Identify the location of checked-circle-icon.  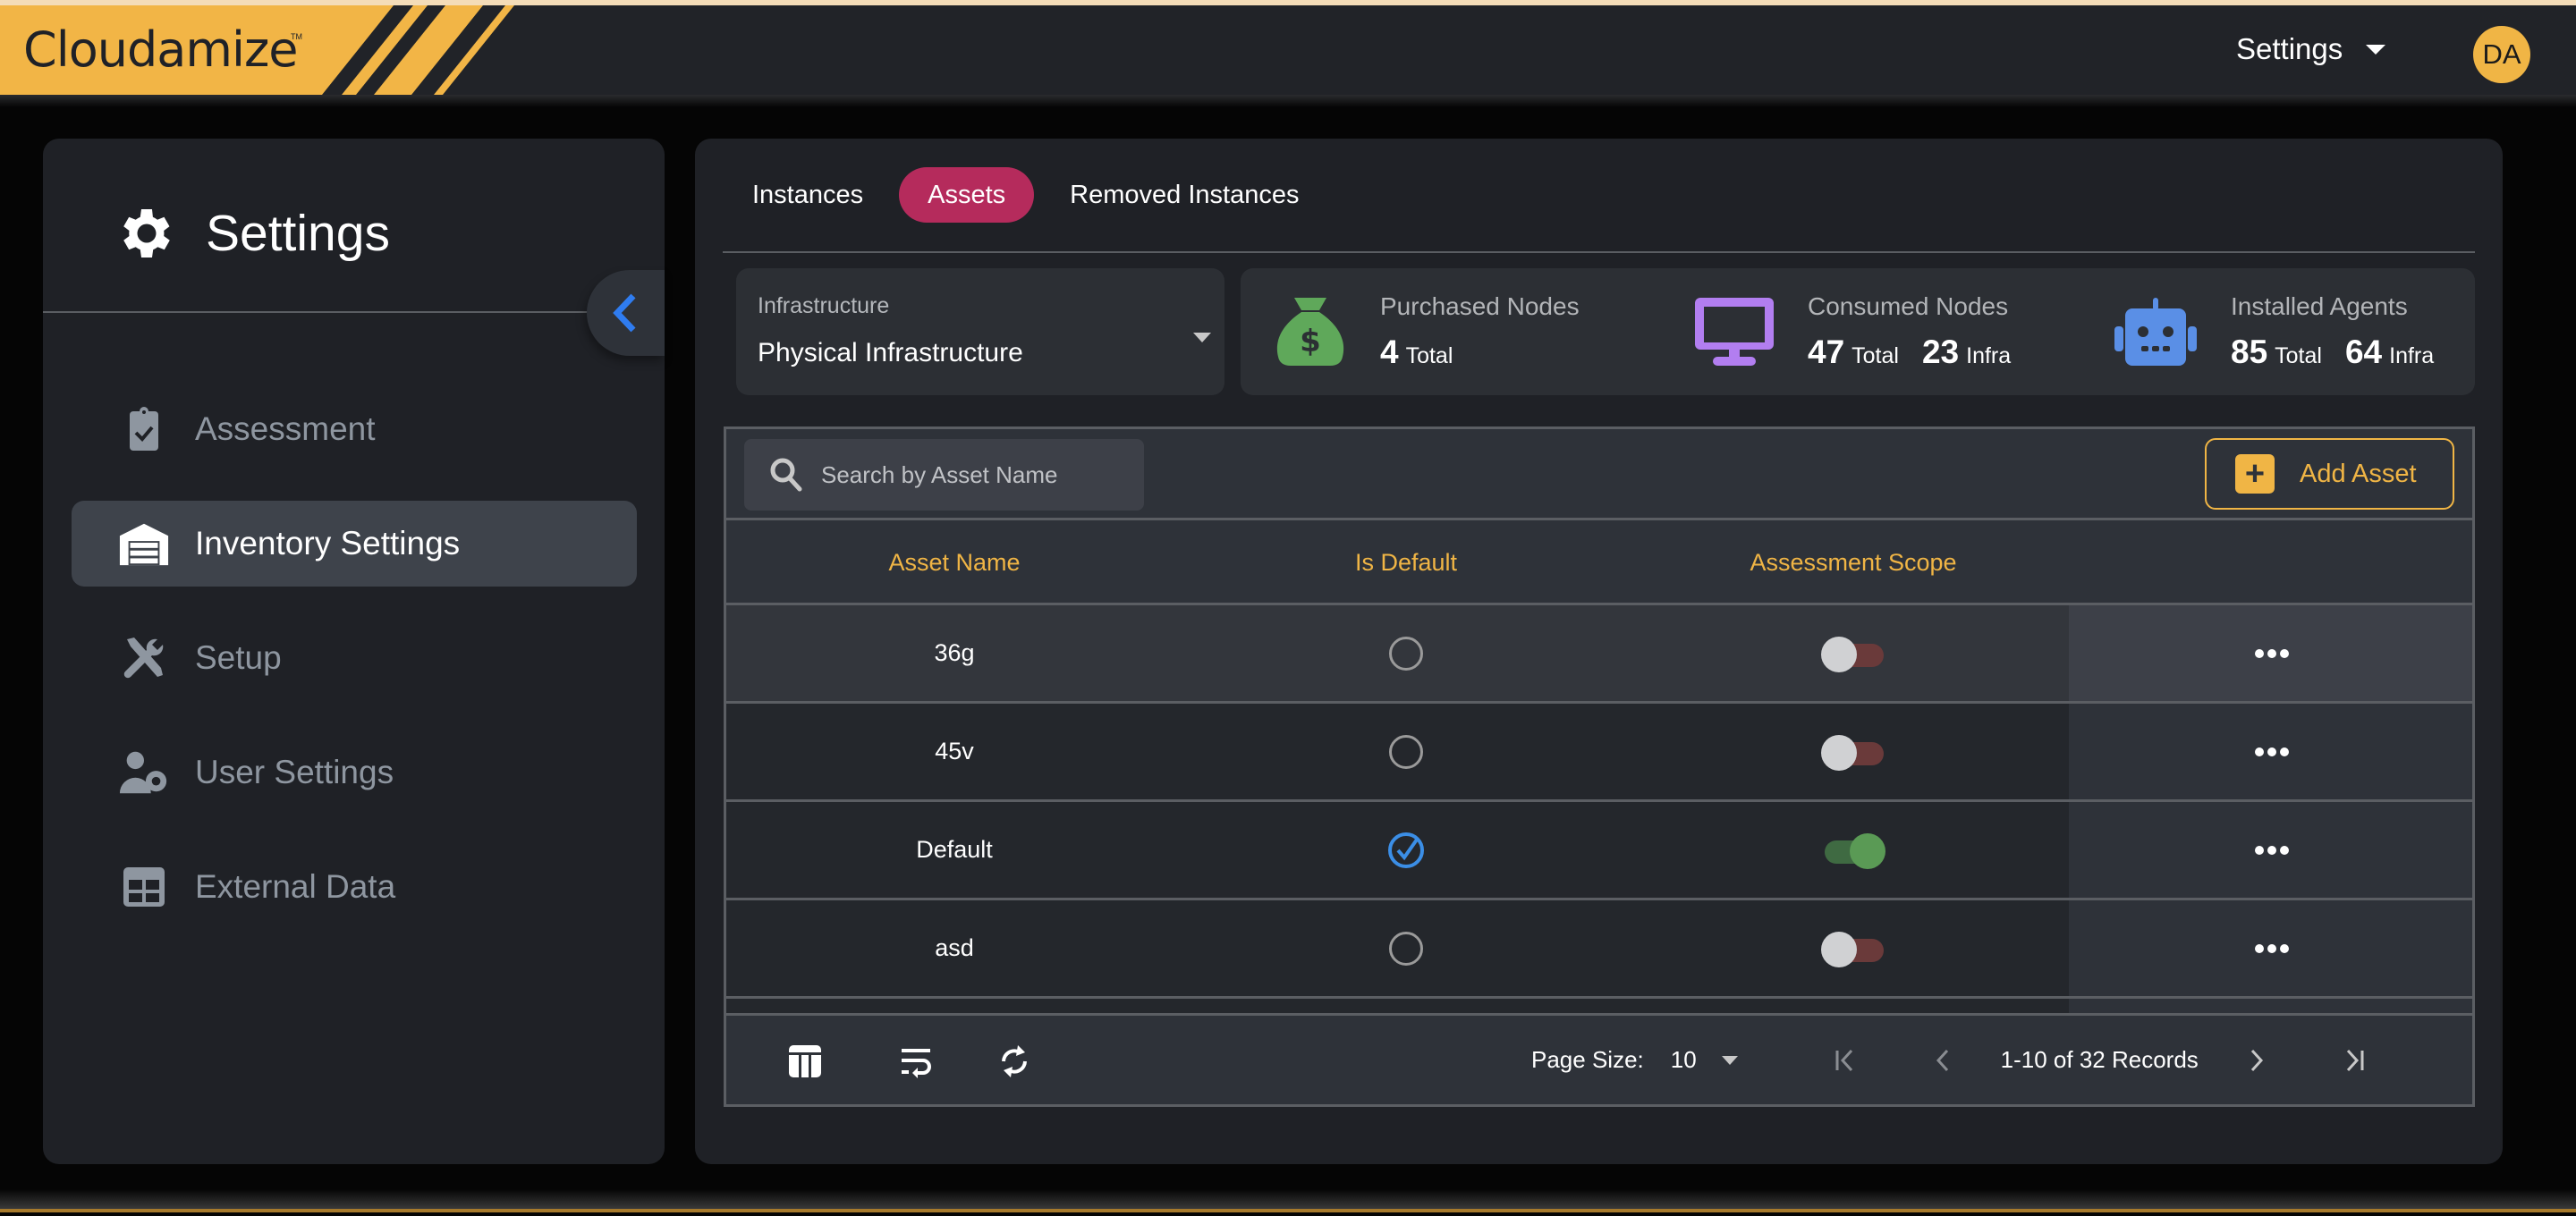
(1406, 851).